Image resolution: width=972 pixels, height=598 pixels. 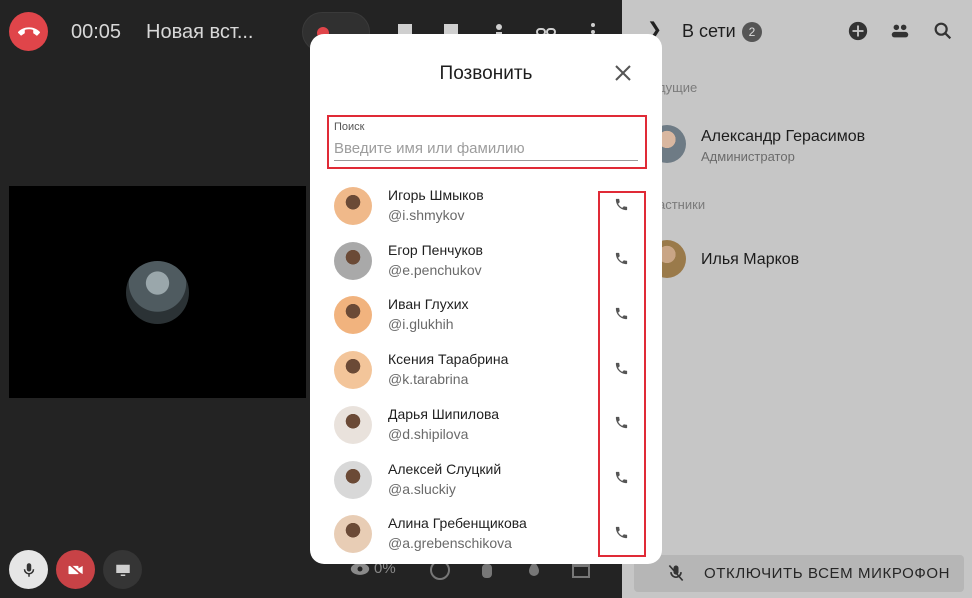 What do you see at coordinates (682, 204) in the screenshot?
I see `participants-section-label: астники` at bounding box center [682, 204].